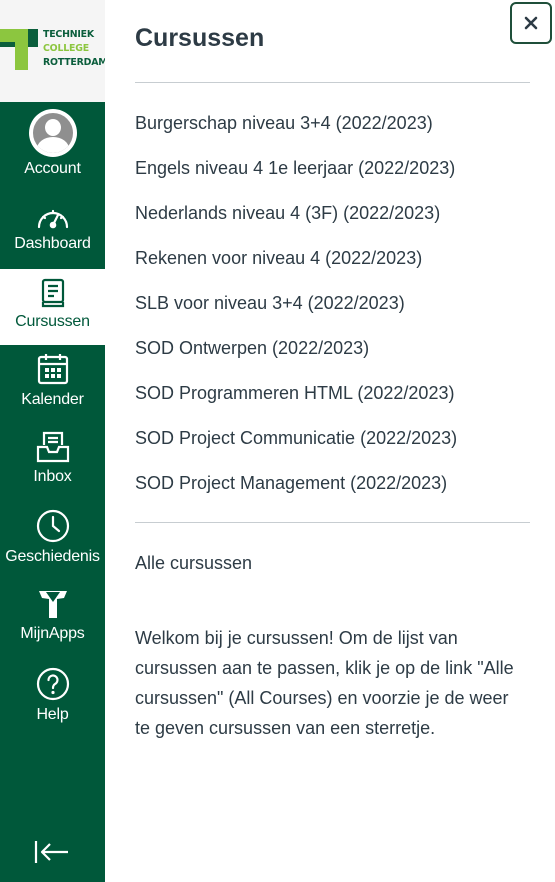  I want to click on nav-history-label: Geschiedenis, so click(52, 556).